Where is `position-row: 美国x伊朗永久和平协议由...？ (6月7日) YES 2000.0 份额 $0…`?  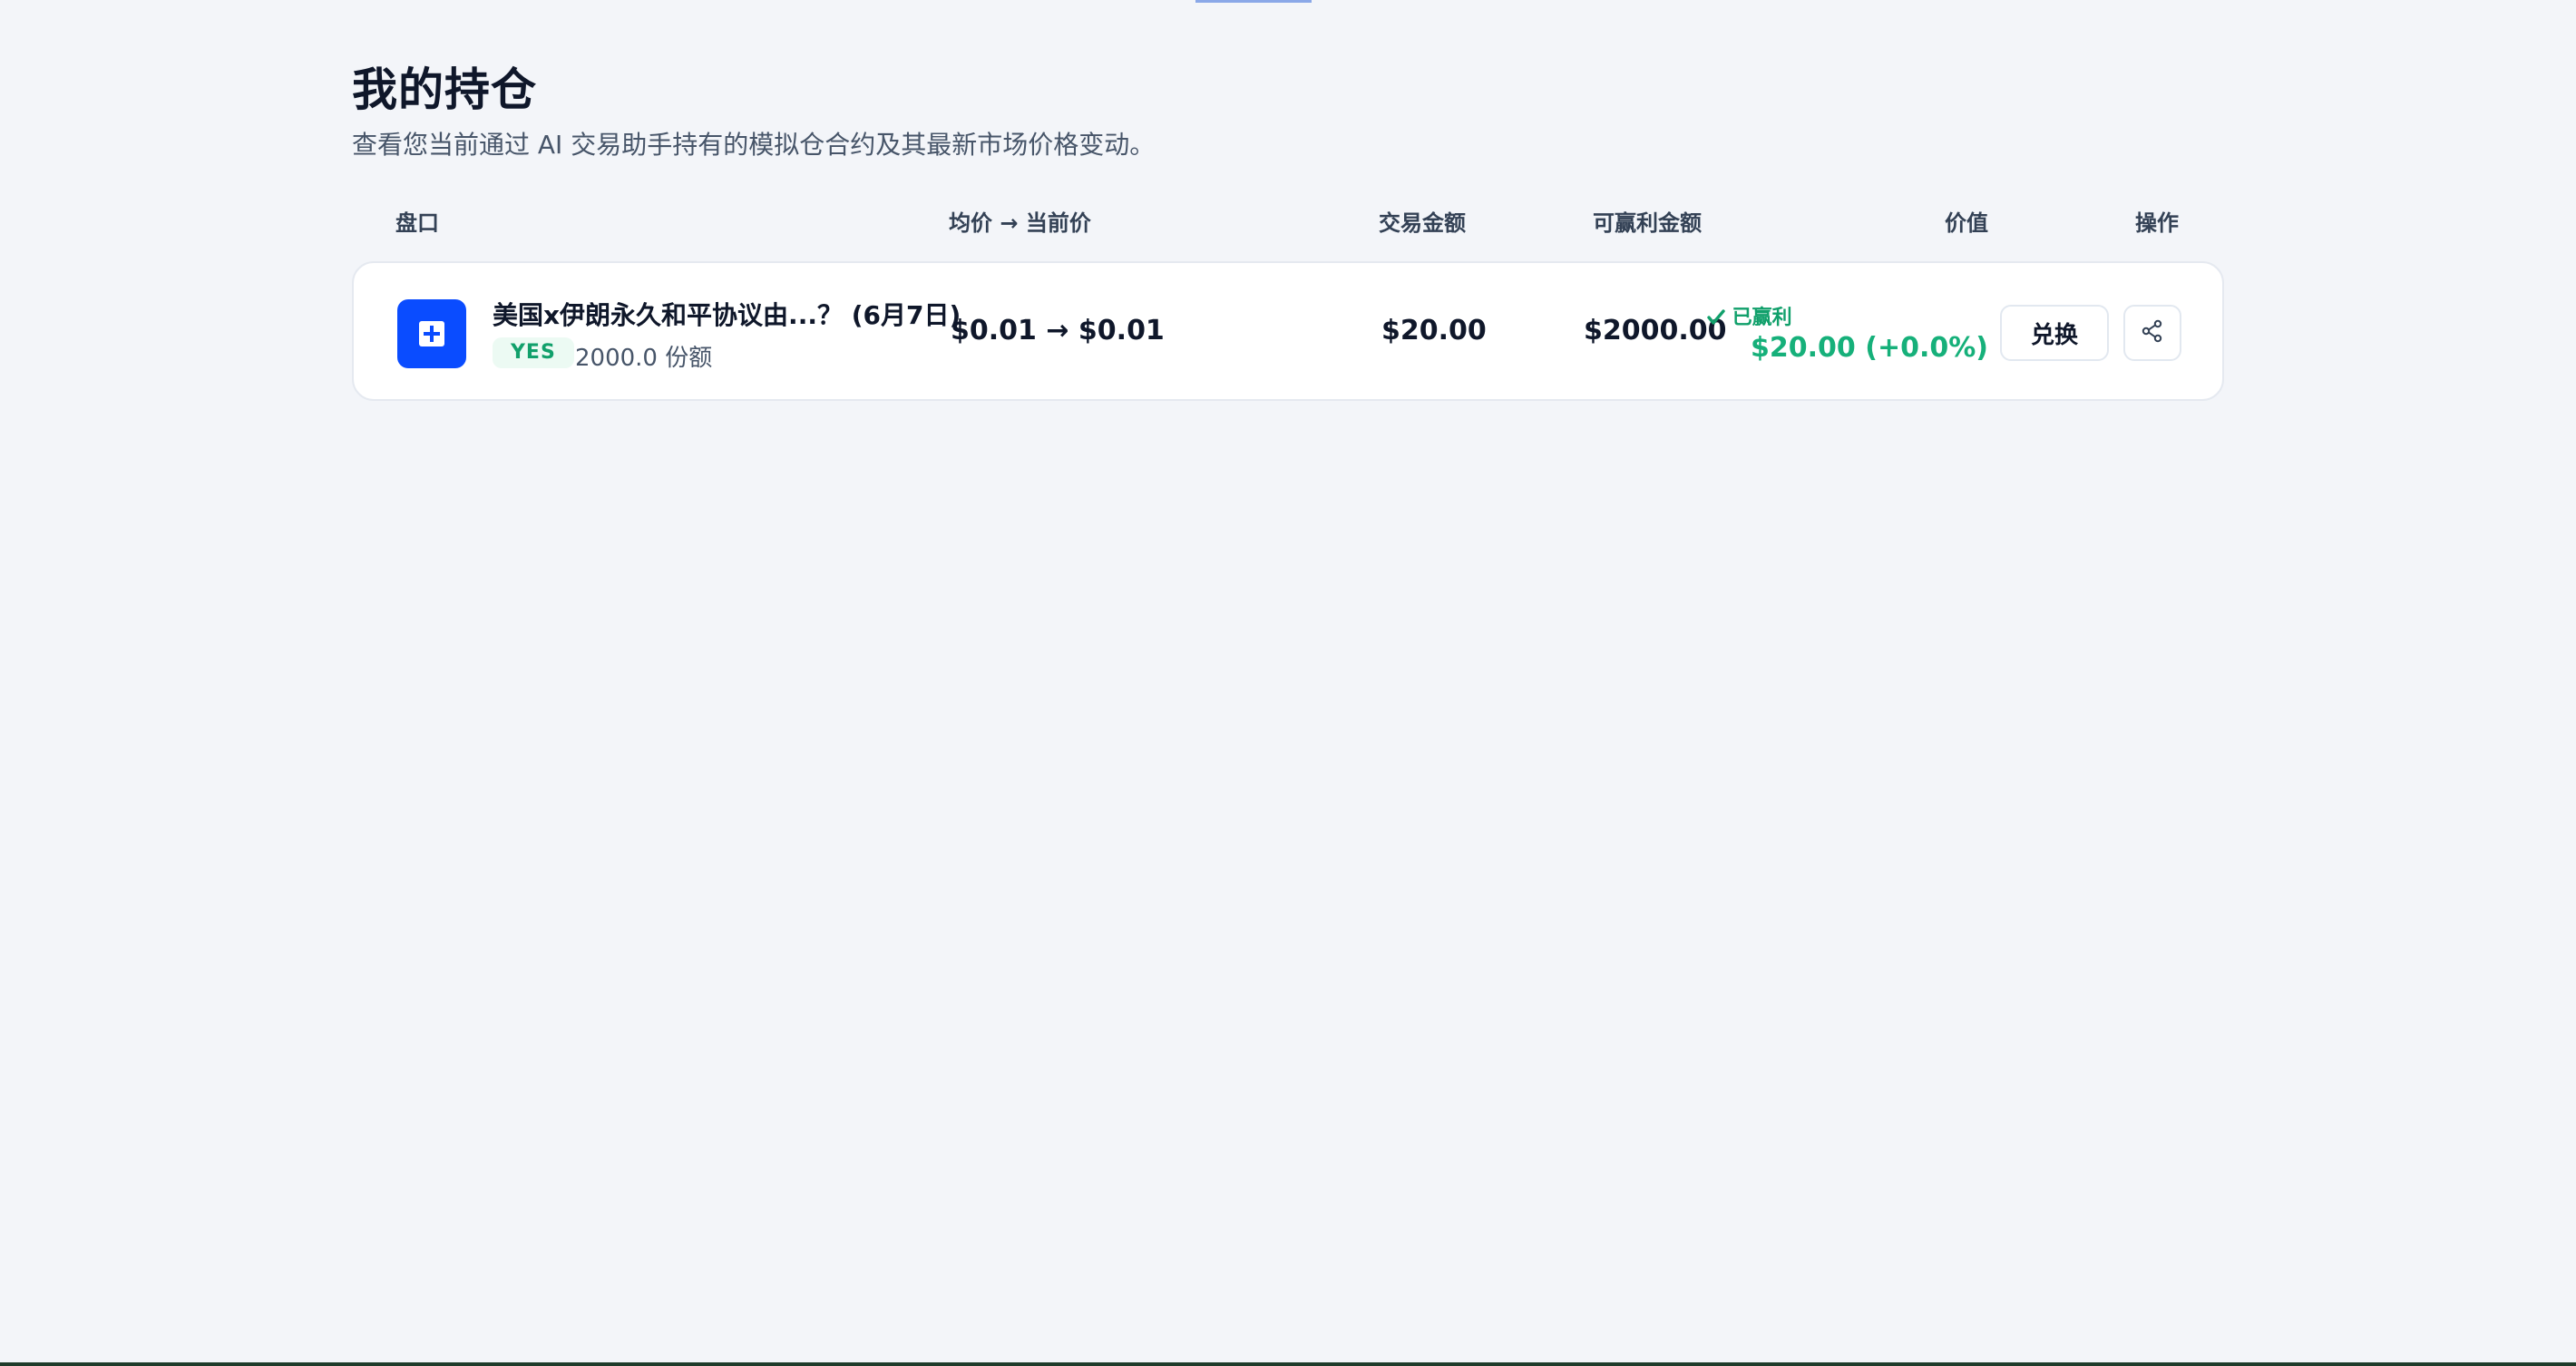 position-row: 美国x伊朗永久和平协议由...？ (6月7日) YES 2000.0 份额 $0… is located at coordinates (1288, 331).